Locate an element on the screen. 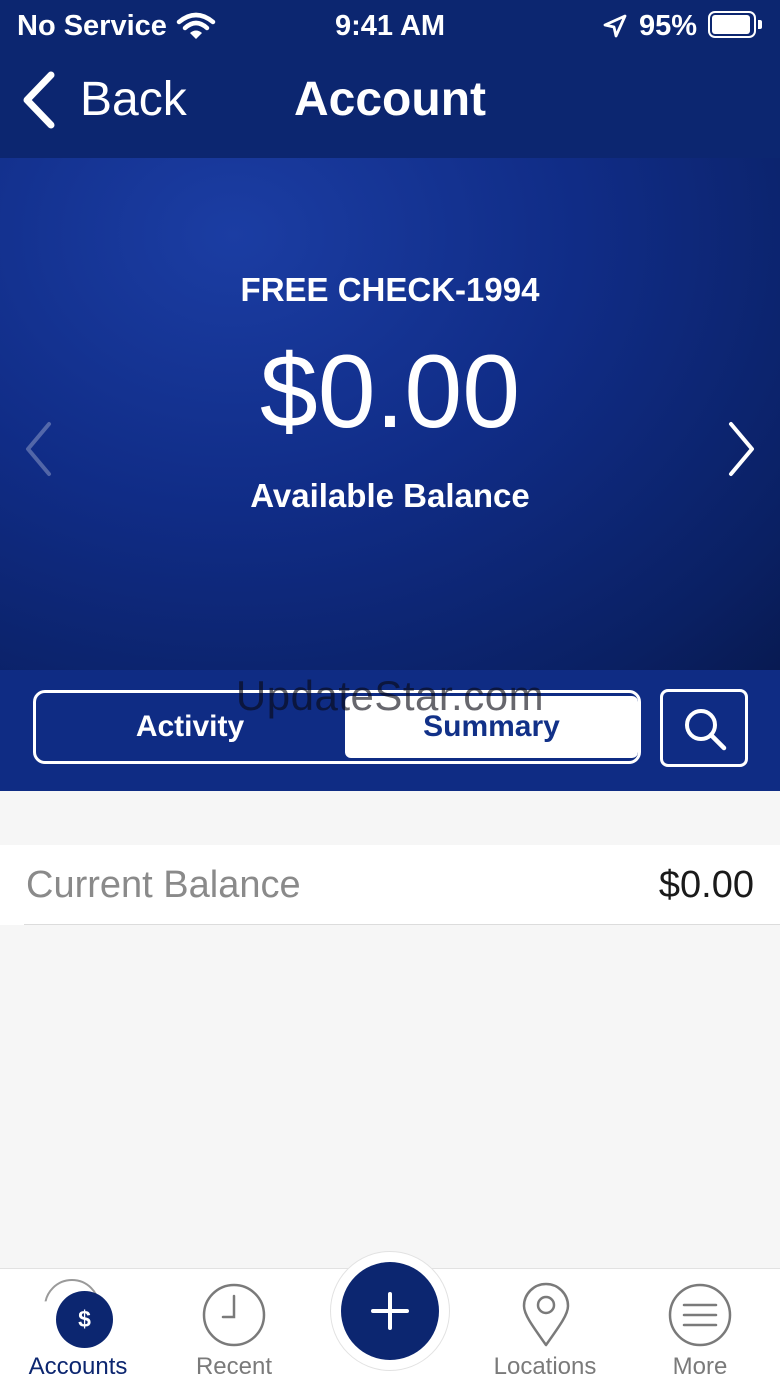  row-divider is located at coordinates (402, 924).